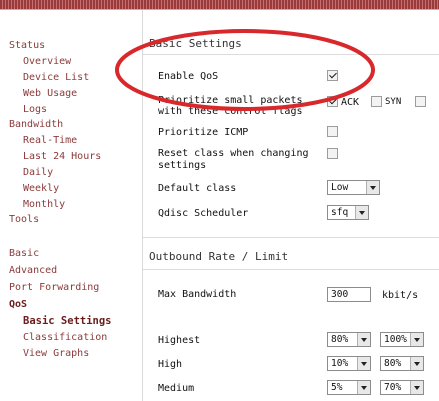  Describe the element at coordinates (170, 364) in the screenshot. I see `class-high-label: High` at that location.